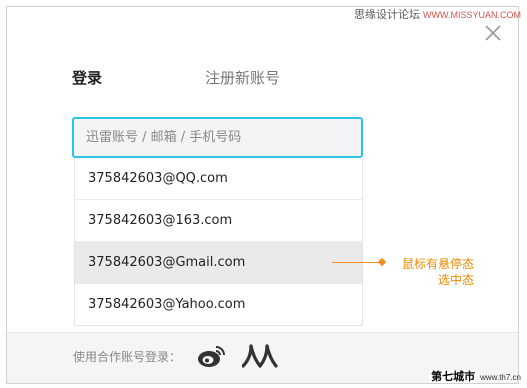 The image size is (527, 388). I want to click on suggestion-item-hovered: 375842603@Gmail.com, so click(218, 263).